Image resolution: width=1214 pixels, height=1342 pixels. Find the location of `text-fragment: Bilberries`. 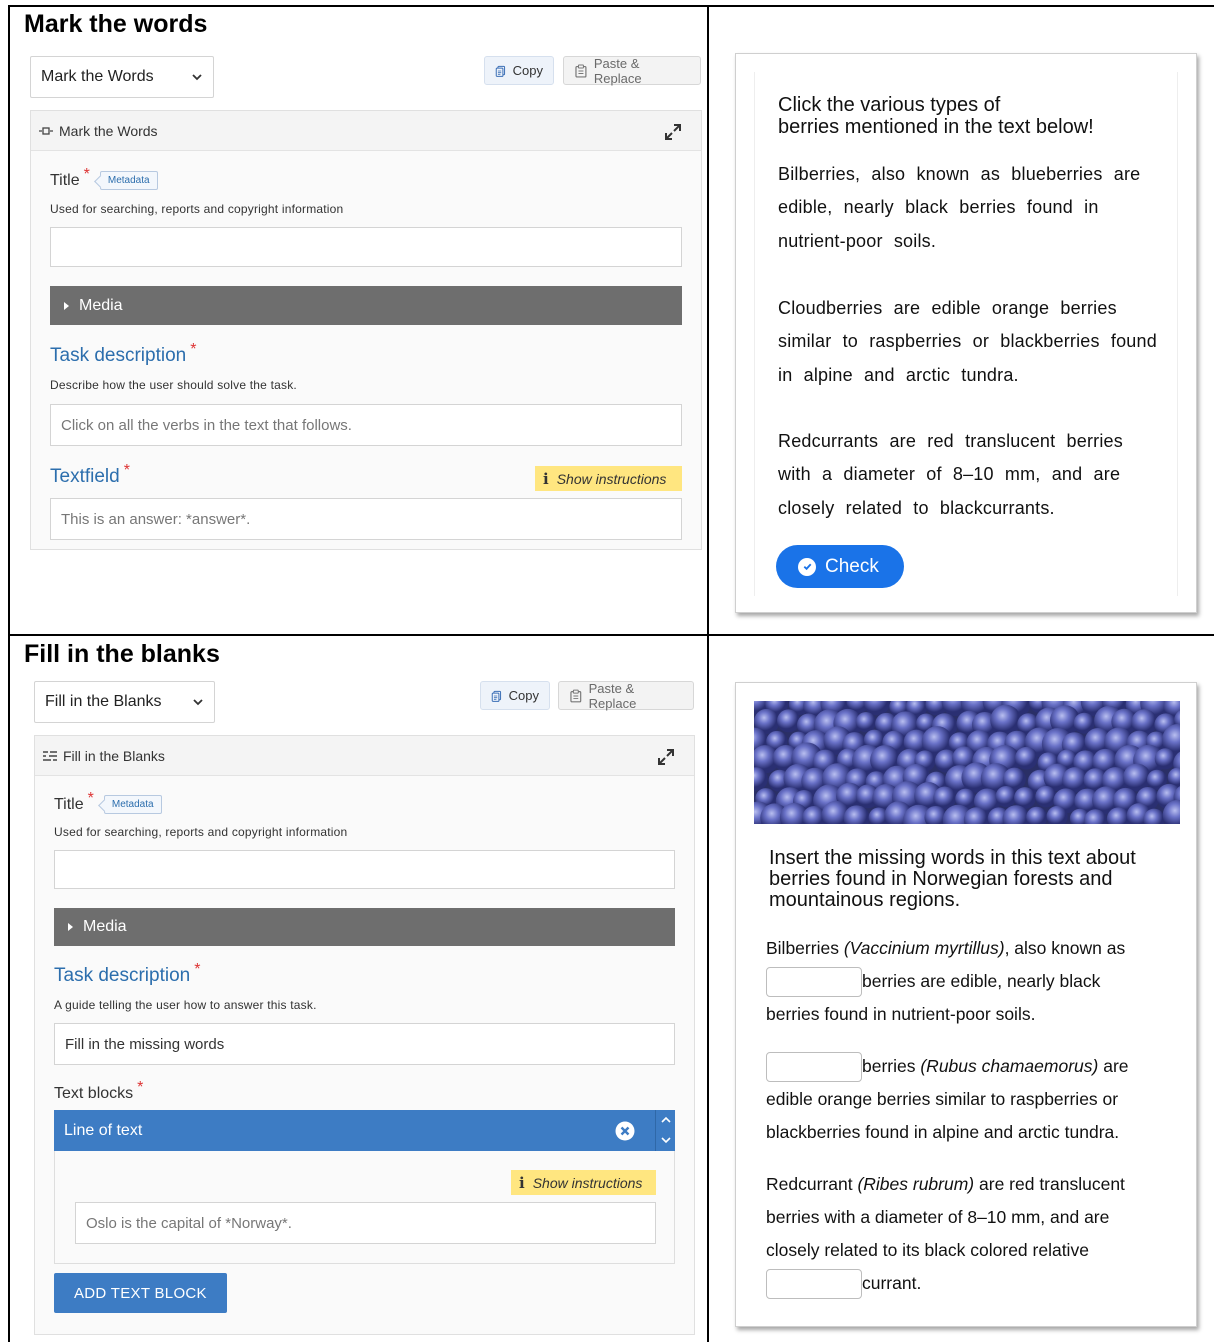

text-fragment: Bilberries is located at coordinates (805, 948).